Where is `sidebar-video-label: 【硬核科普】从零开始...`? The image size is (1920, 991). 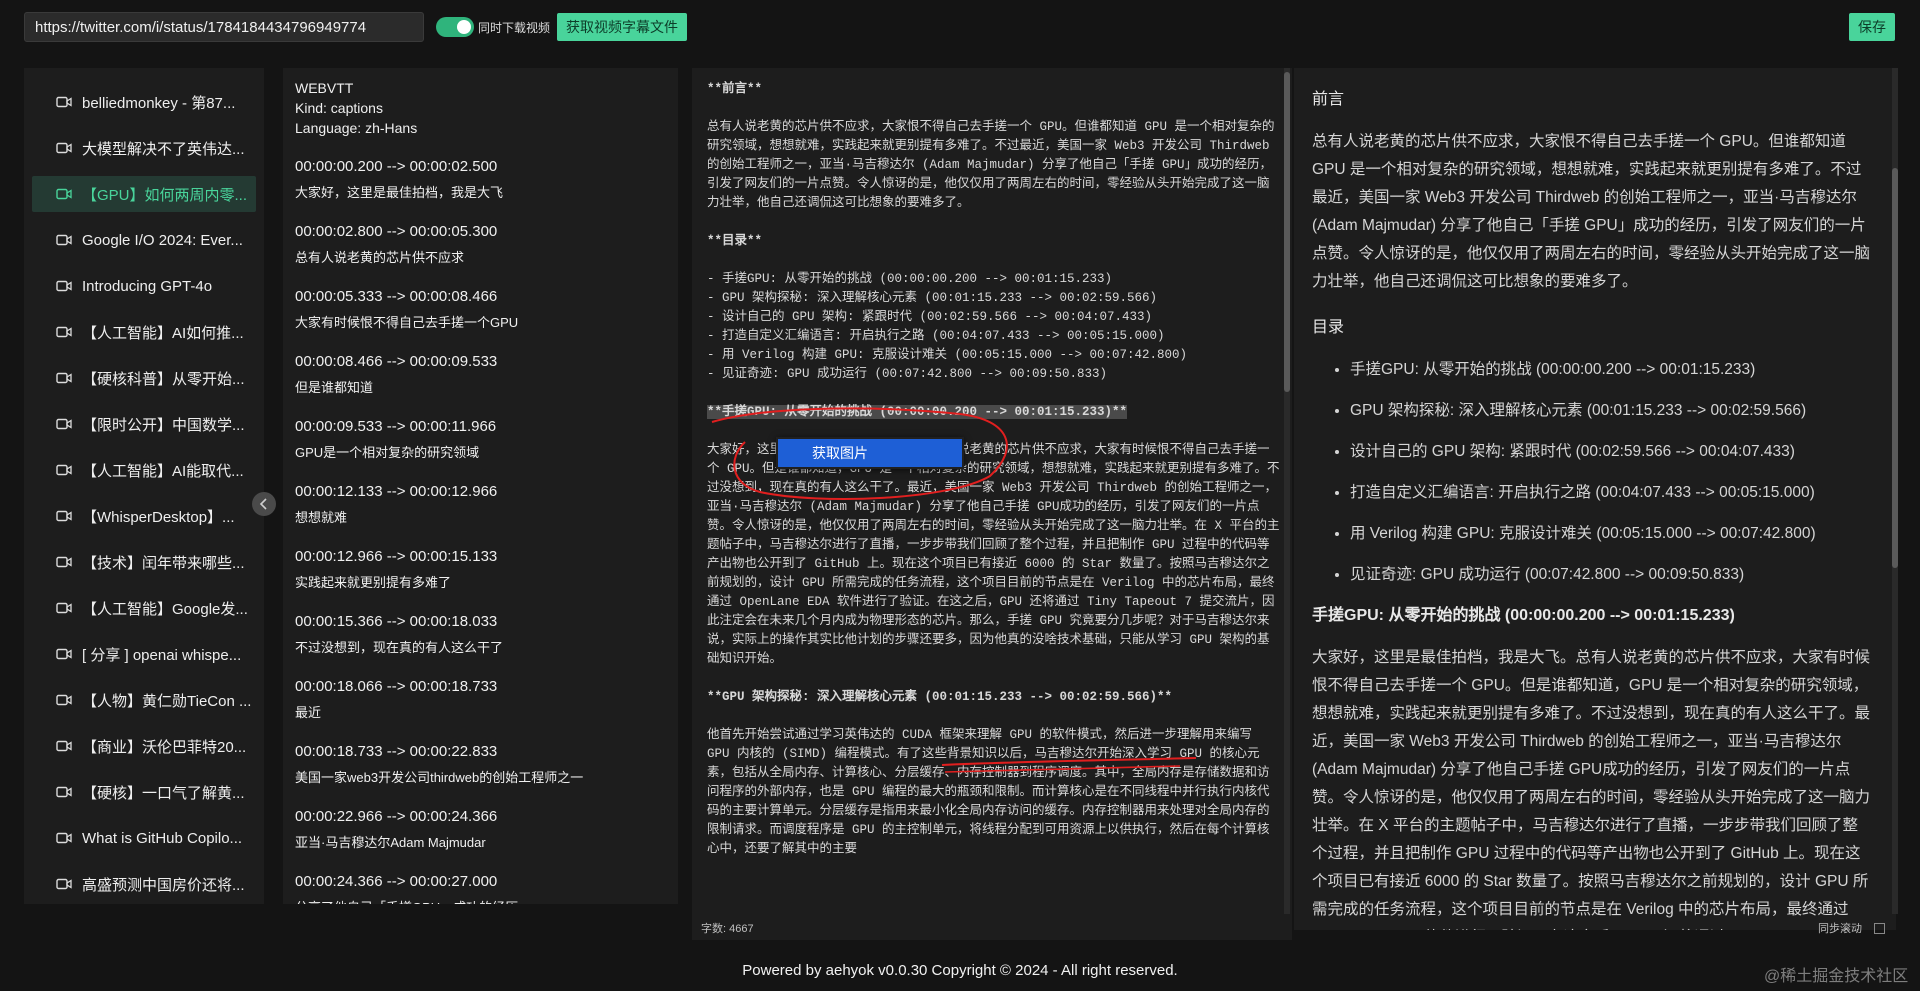 sidebar-video-label: 【硬核科普】从零开始... is located at coordinates (163, 379).